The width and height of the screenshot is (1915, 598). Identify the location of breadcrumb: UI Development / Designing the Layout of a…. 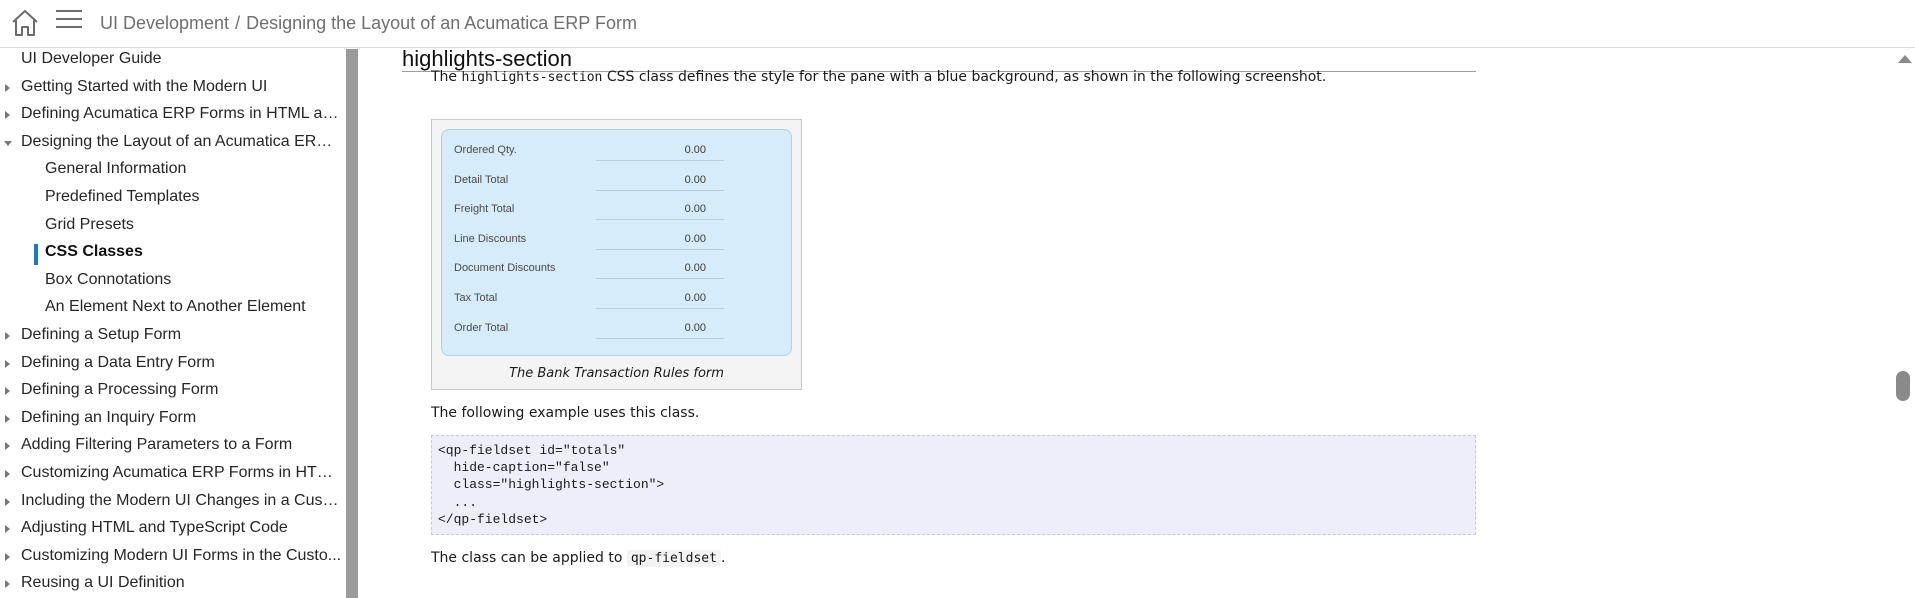
(368, 23).